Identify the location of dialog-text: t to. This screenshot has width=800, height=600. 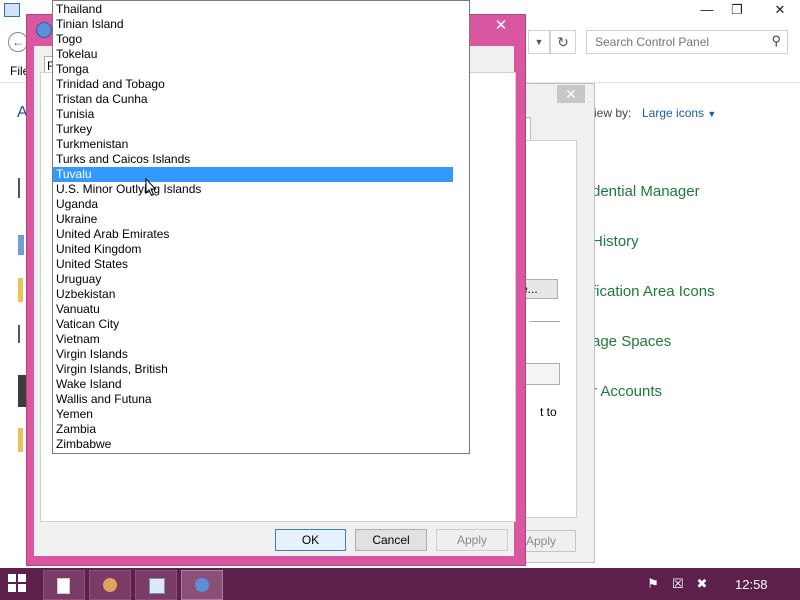
(548, 412).